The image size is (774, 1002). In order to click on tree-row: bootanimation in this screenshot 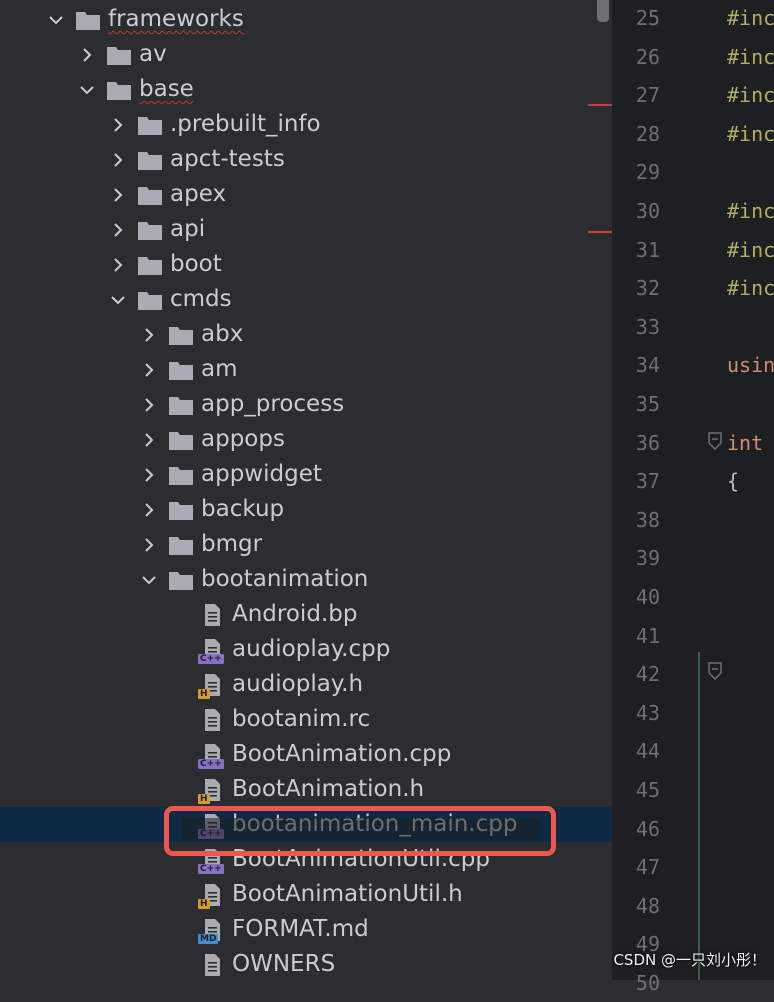, I will do `click(306, 579)`.